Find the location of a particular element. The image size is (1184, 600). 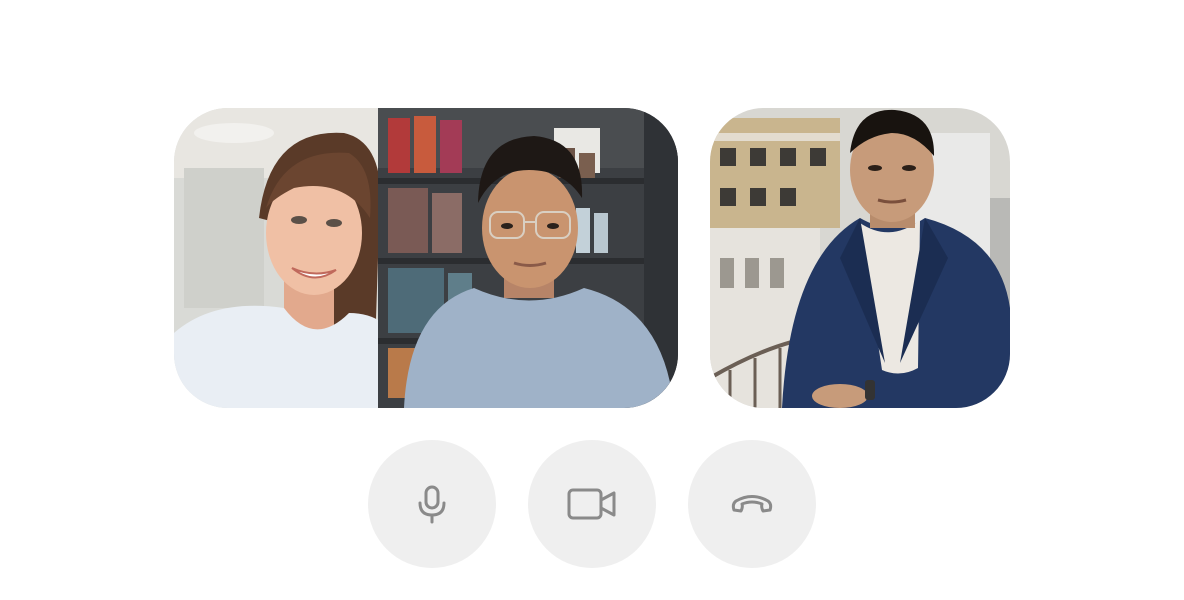

hang-up-button is located at coordinates (752, 504).